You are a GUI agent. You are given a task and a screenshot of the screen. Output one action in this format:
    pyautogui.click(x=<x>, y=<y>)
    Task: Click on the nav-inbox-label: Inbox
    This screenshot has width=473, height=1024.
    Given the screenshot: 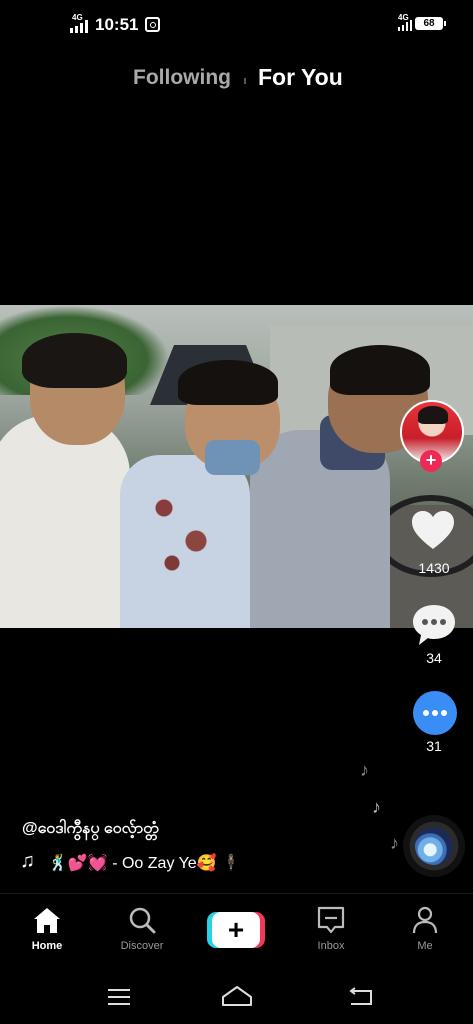 What is the action you would take?
    pyautogui.click(x=331, y=946)
    